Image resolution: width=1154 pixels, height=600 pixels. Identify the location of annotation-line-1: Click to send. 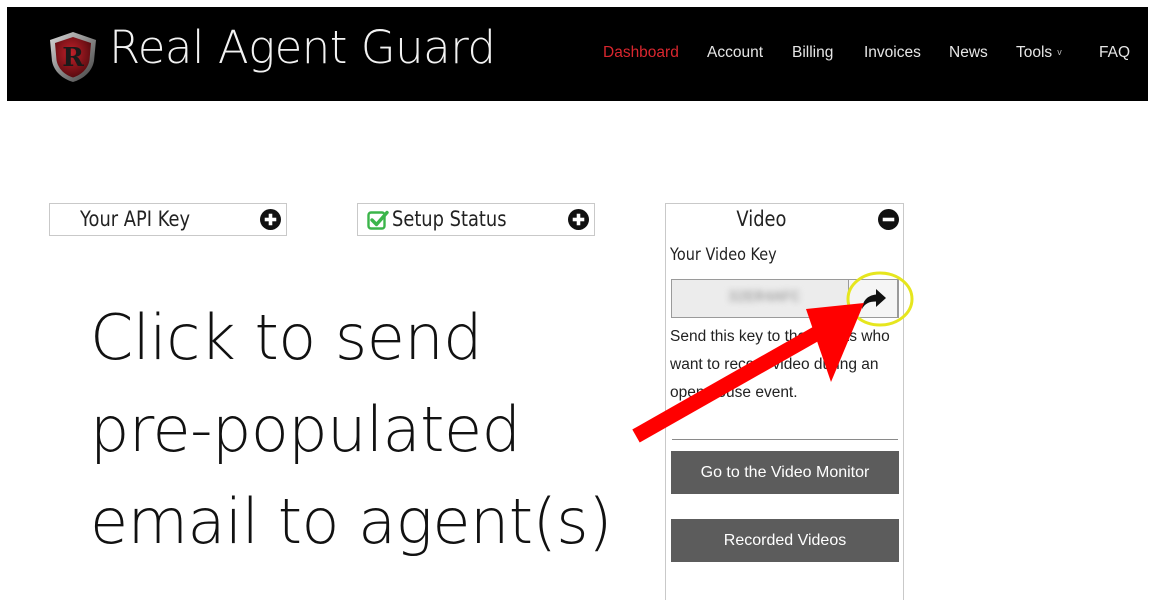
(286, 337).